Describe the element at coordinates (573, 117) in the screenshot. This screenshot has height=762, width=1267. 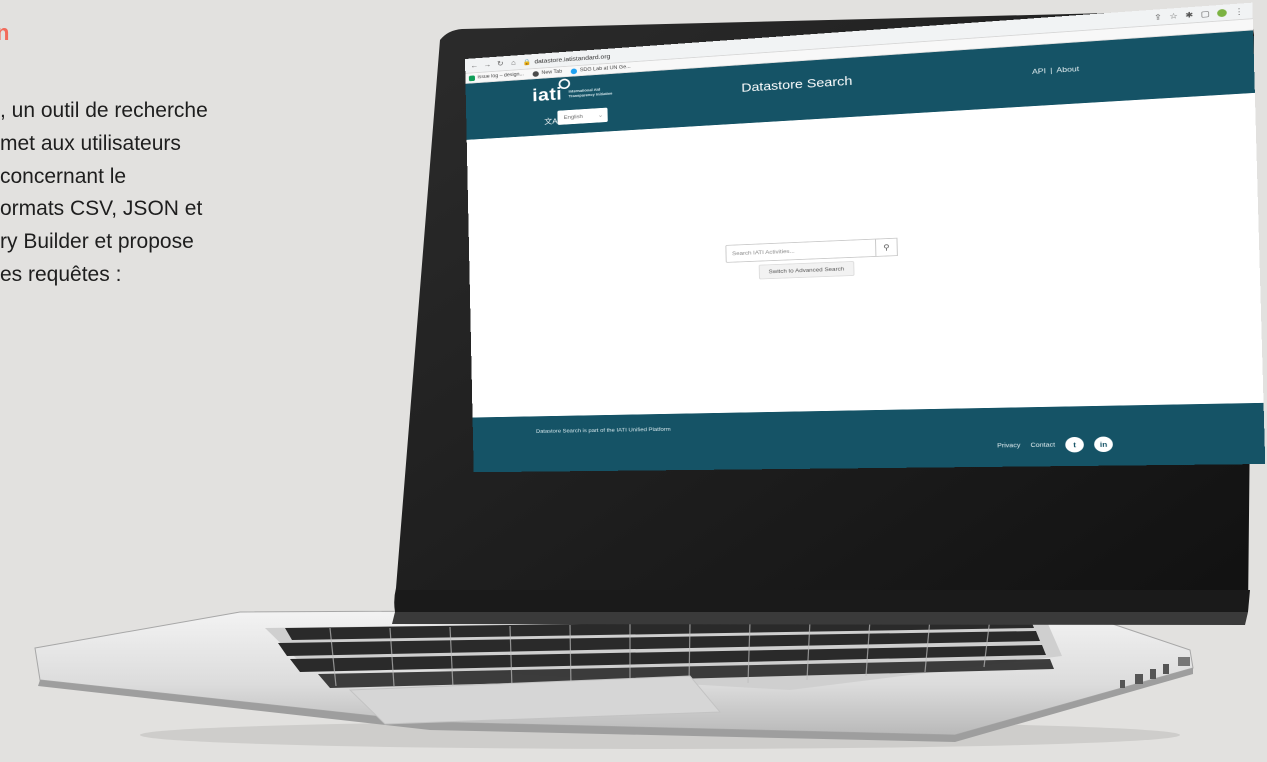
I see `language-value: English` at that location.